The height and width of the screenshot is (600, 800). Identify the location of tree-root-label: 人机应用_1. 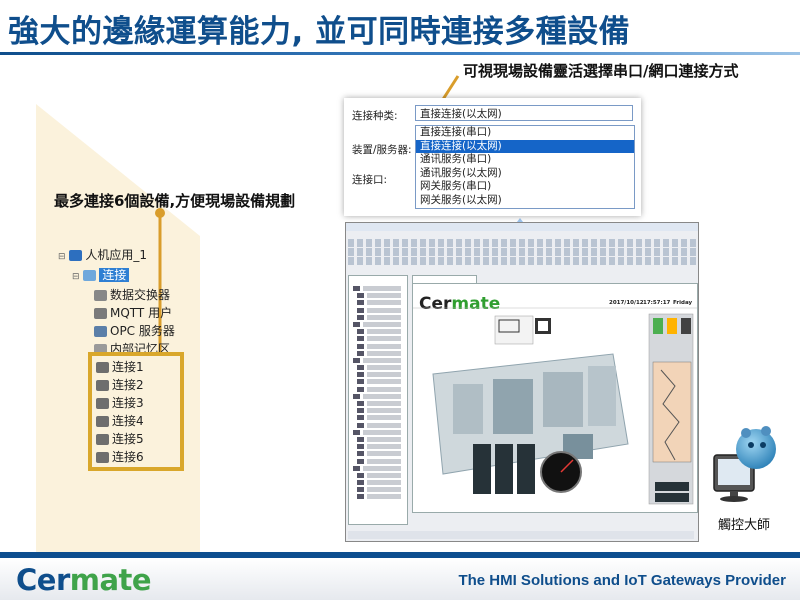
(116, 255).